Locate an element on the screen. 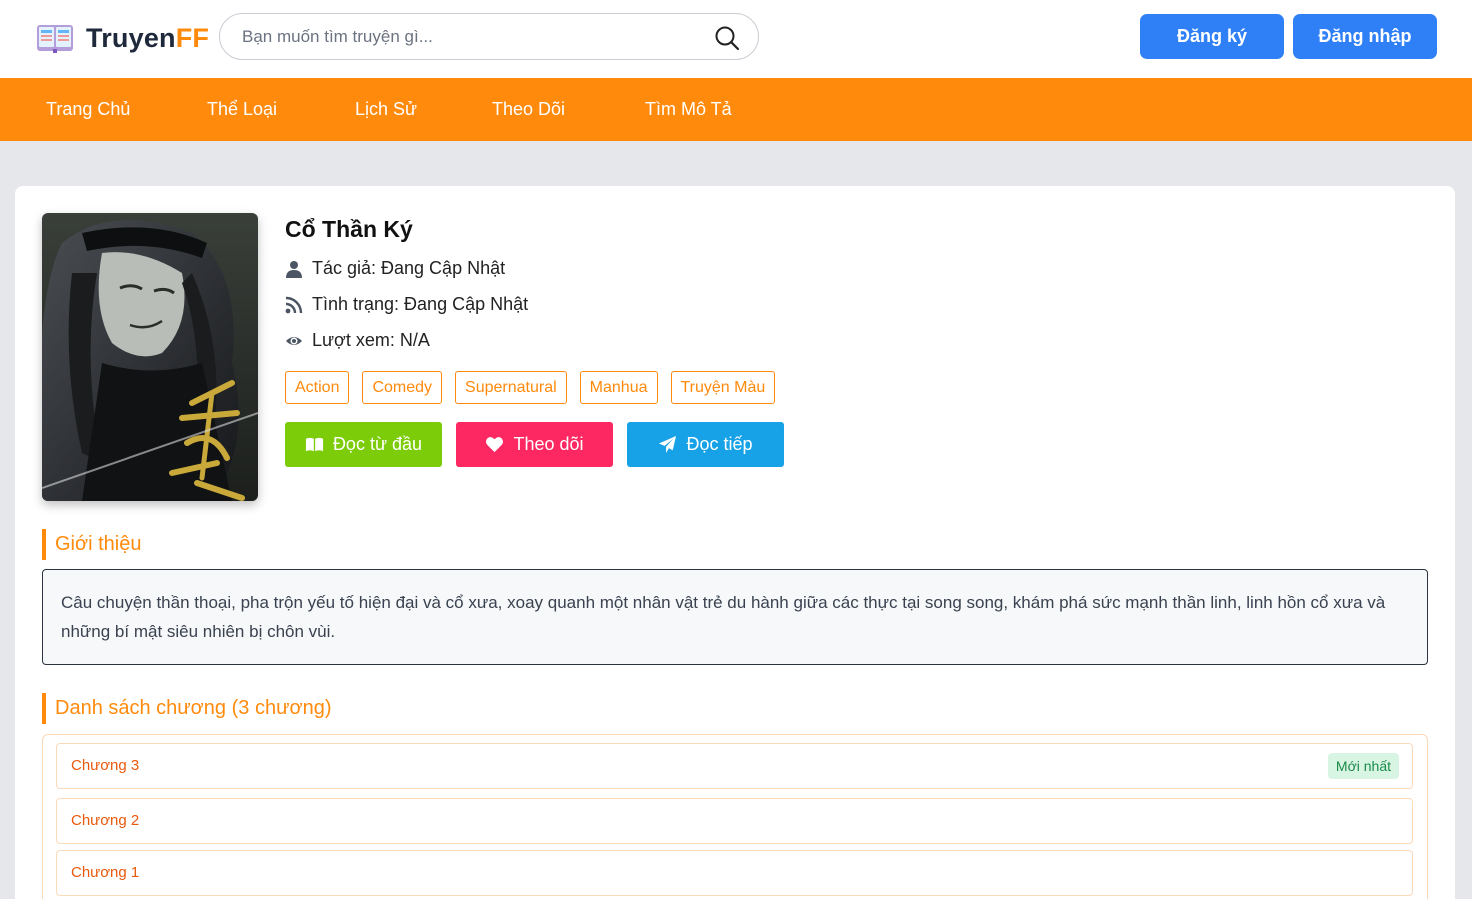  rss-icon is located at coordinates (294, 304).